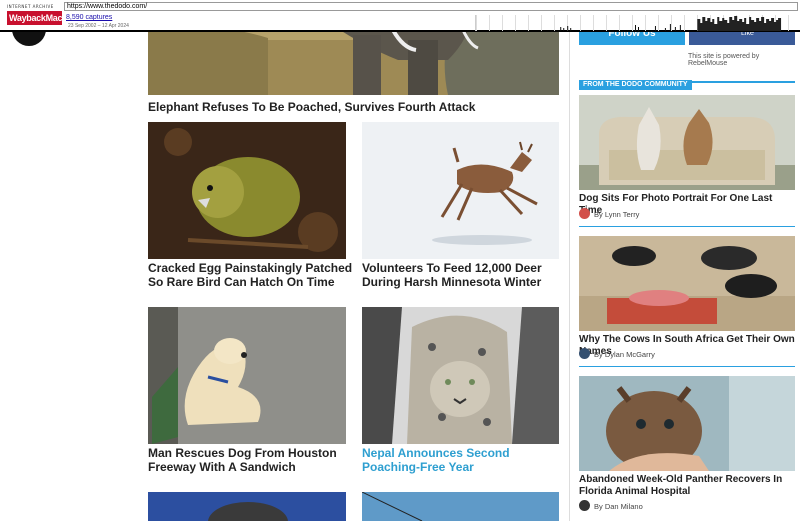  I want to click on parrot-illustration, so click(247, 190).